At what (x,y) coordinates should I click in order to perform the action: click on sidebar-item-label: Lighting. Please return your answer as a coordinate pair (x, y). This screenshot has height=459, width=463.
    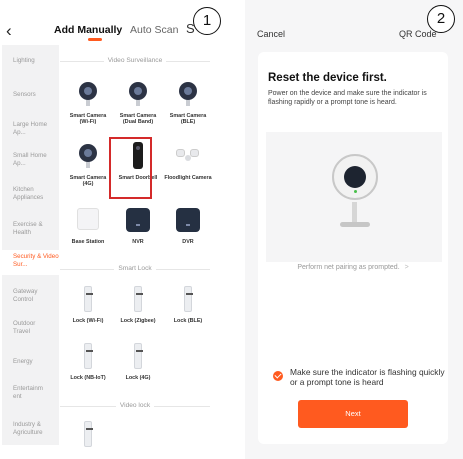
    Looking at the image, I should click on (24, 60).